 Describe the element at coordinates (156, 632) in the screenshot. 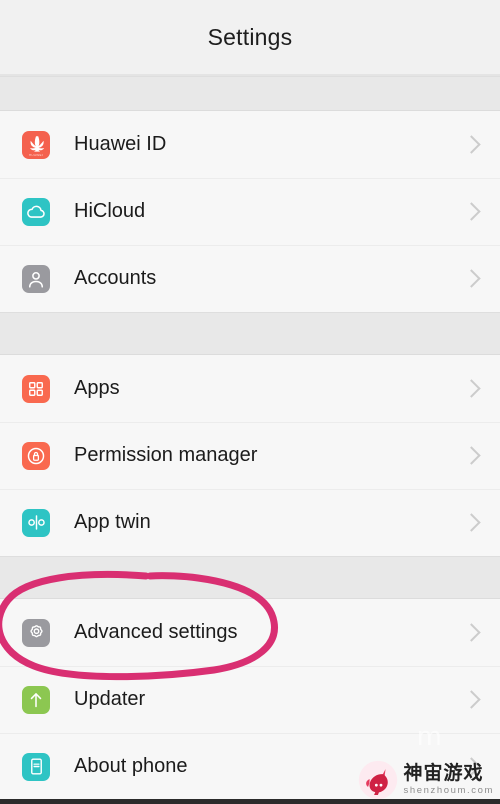

I see `list-item-label: Advanced settings` at that location.